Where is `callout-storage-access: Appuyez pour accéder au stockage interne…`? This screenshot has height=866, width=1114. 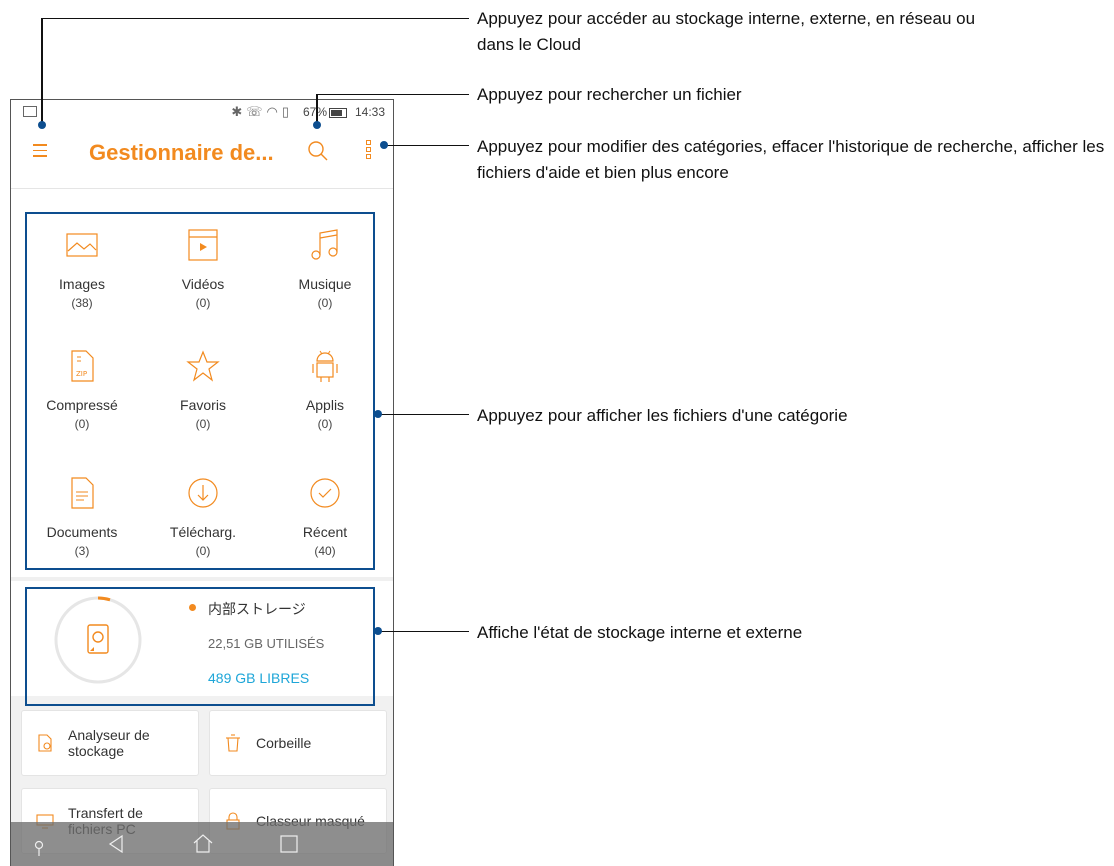 callout-storage-access: Appuyez pour accéder au stockage interne… is located at coordinates (726, 31).